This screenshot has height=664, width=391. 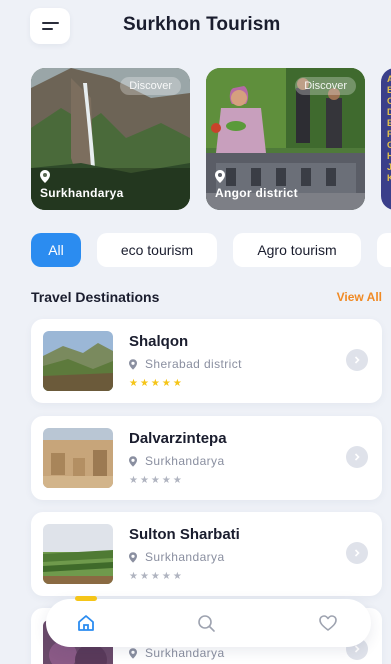 What do you see at coordinates (328, 623) in the screenshot?
I see `heart-icon` at bounding box center [328, 623].